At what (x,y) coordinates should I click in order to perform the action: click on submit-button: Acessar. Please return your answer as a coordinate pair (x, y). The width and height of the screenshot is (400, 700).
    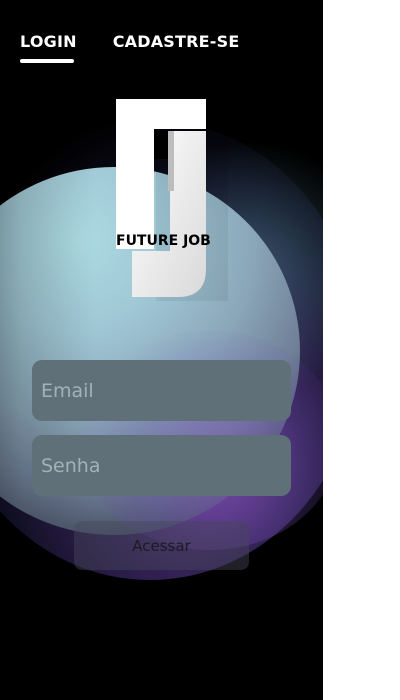
    Looking at the image, I should click on (161, 545).